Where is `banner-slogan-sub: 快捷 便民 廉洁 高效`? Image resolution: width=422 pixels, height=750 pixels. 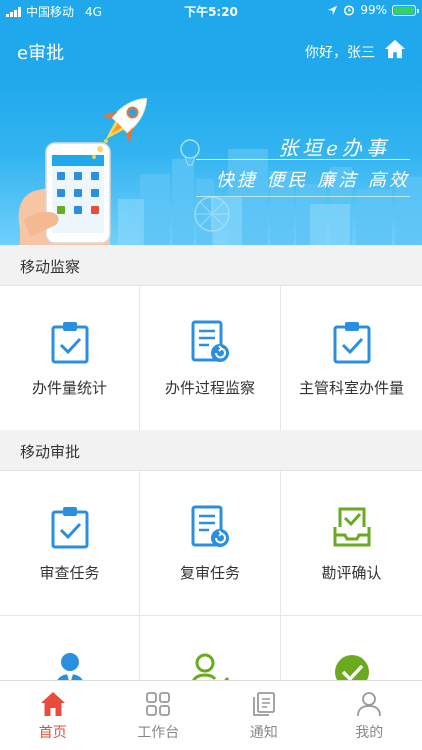 banner-slogan-sub: 快捷 便民 廉洁 高效 is located at coordinates (312, 180).